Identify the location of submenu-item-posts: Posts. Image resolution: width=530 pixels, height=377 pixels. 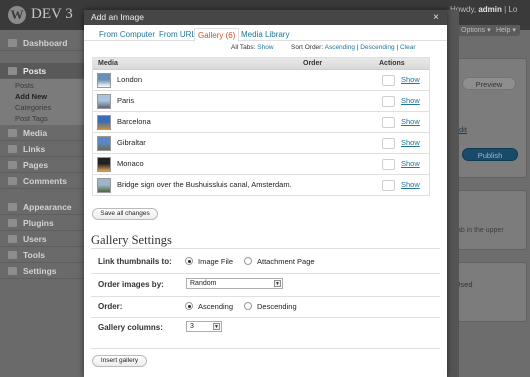
(42, 85).